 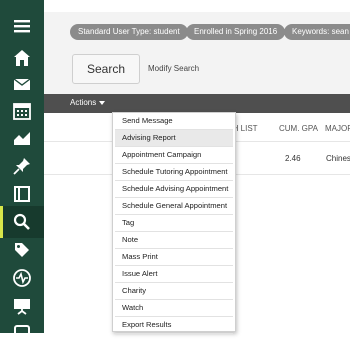 I want to click on top-bar, so click(x=197, y=6).